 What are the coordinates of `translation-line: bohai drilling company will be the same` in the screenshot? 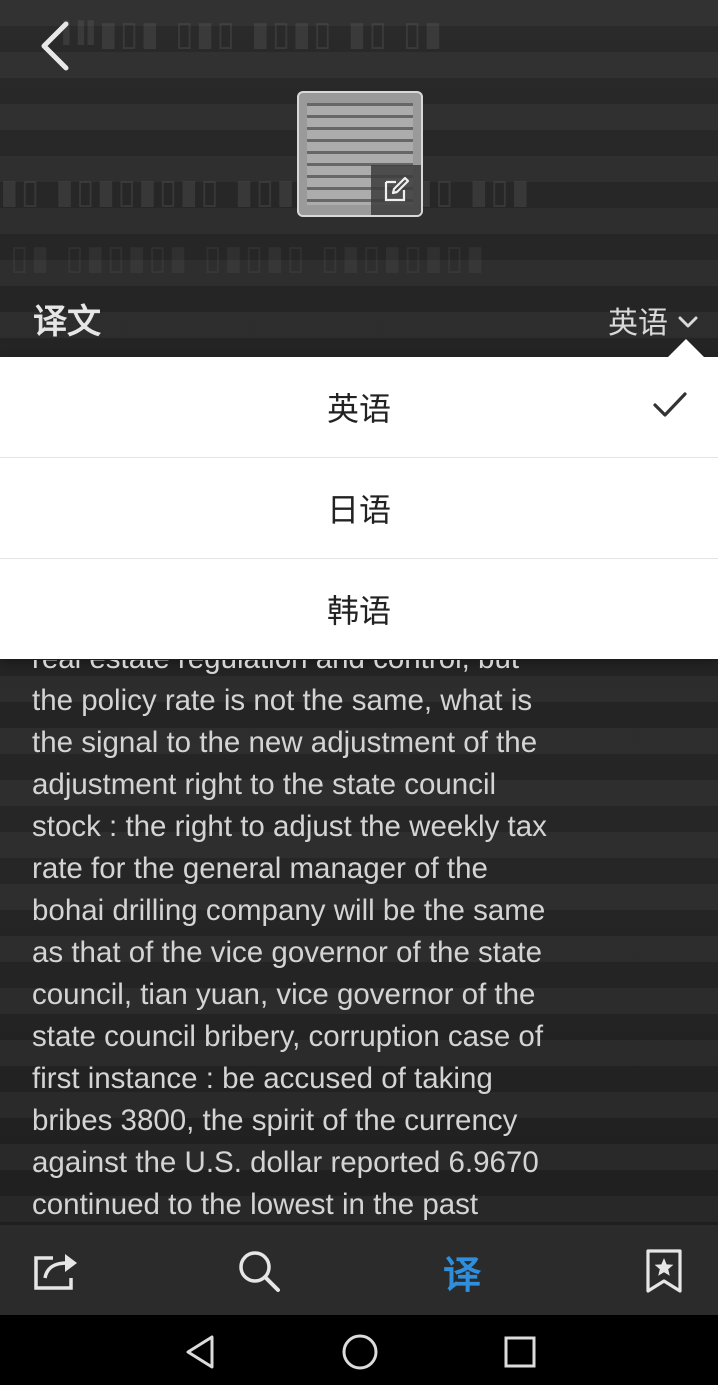 It's located at (289, 910).